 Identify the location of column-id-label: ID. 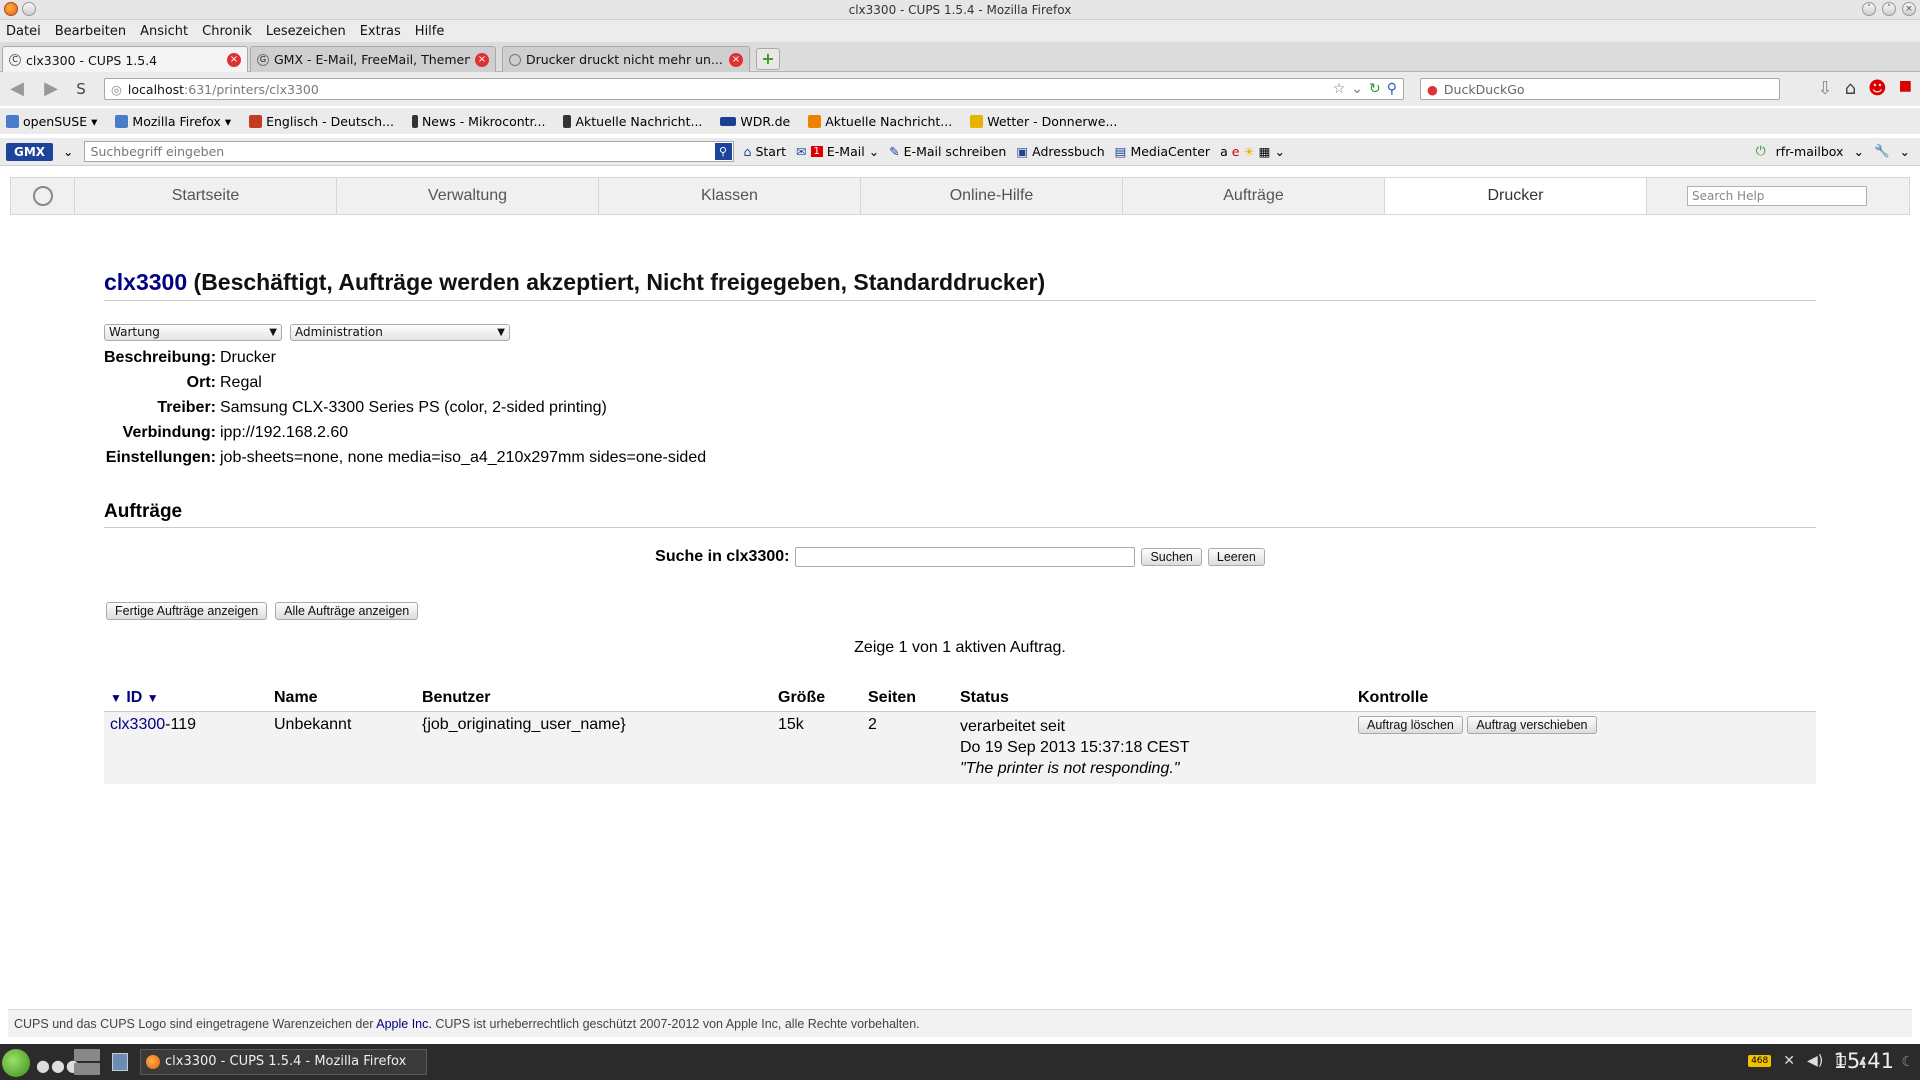
(134, 697).